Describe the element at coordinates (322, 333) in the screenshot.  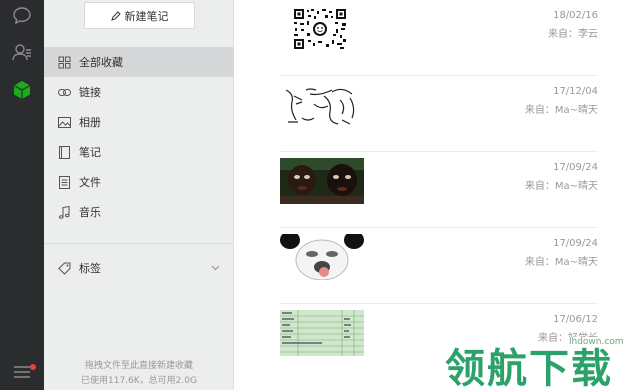
I see `spreadsheet-thumbnail` at that location.